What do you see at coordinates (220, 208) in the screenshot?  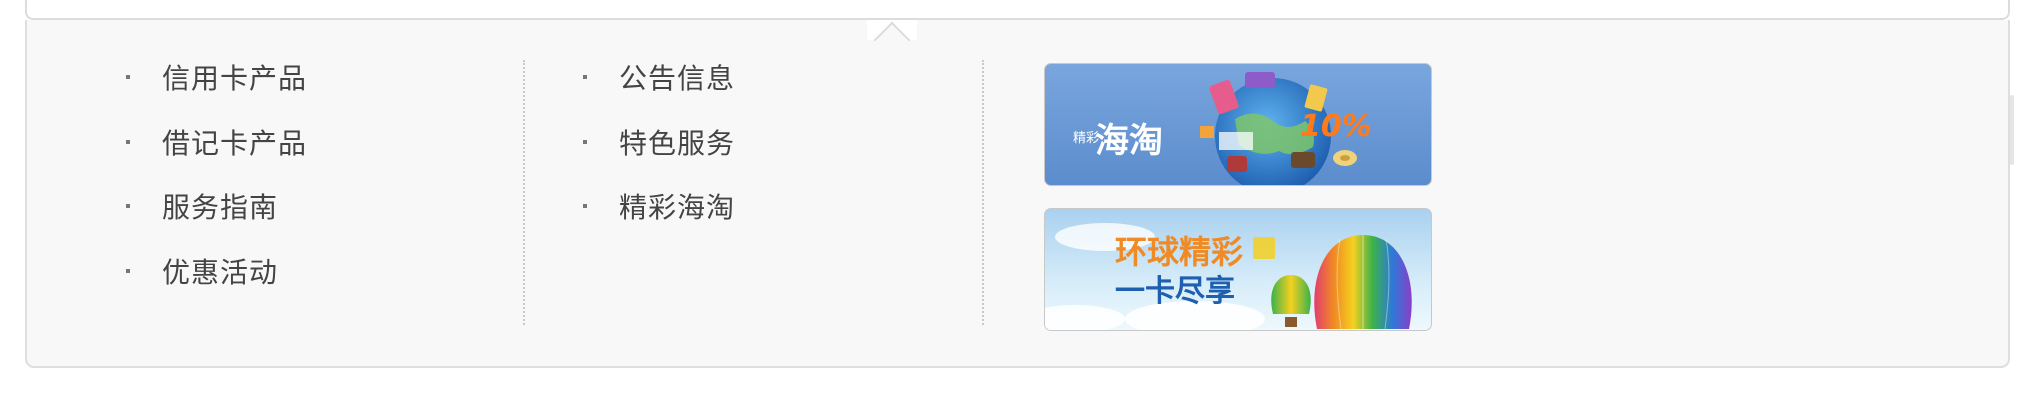 I see `menu-item-label: 服务指南` at bounding box center [220, 208].